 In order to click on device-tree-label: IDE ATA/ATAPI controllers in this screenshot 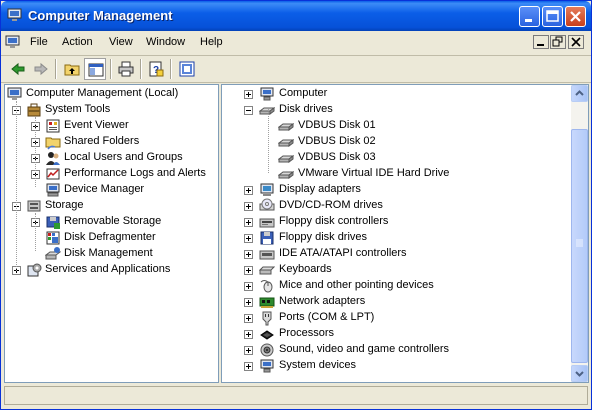, I will do `click(343, 253)`.